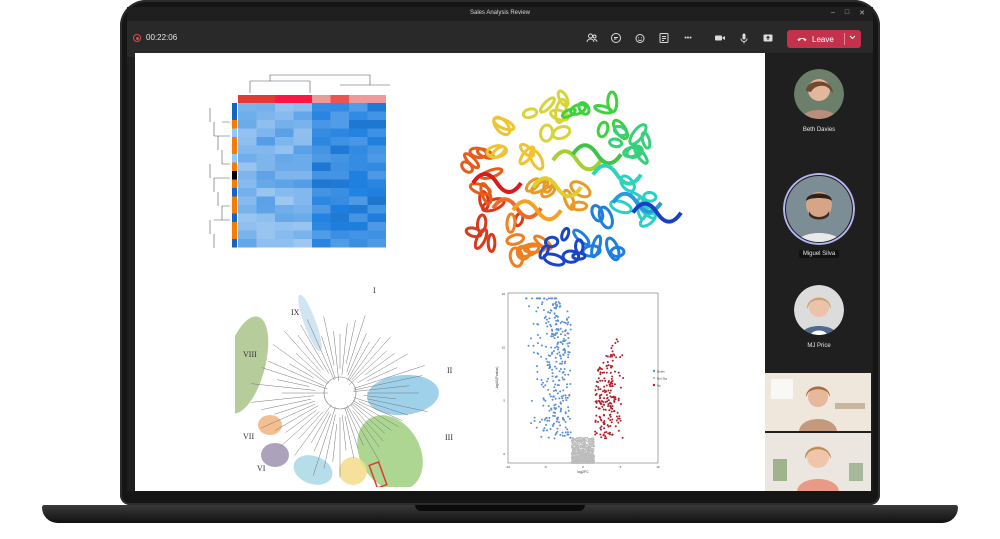  I want to click on notes-icon, so click(664, 38).